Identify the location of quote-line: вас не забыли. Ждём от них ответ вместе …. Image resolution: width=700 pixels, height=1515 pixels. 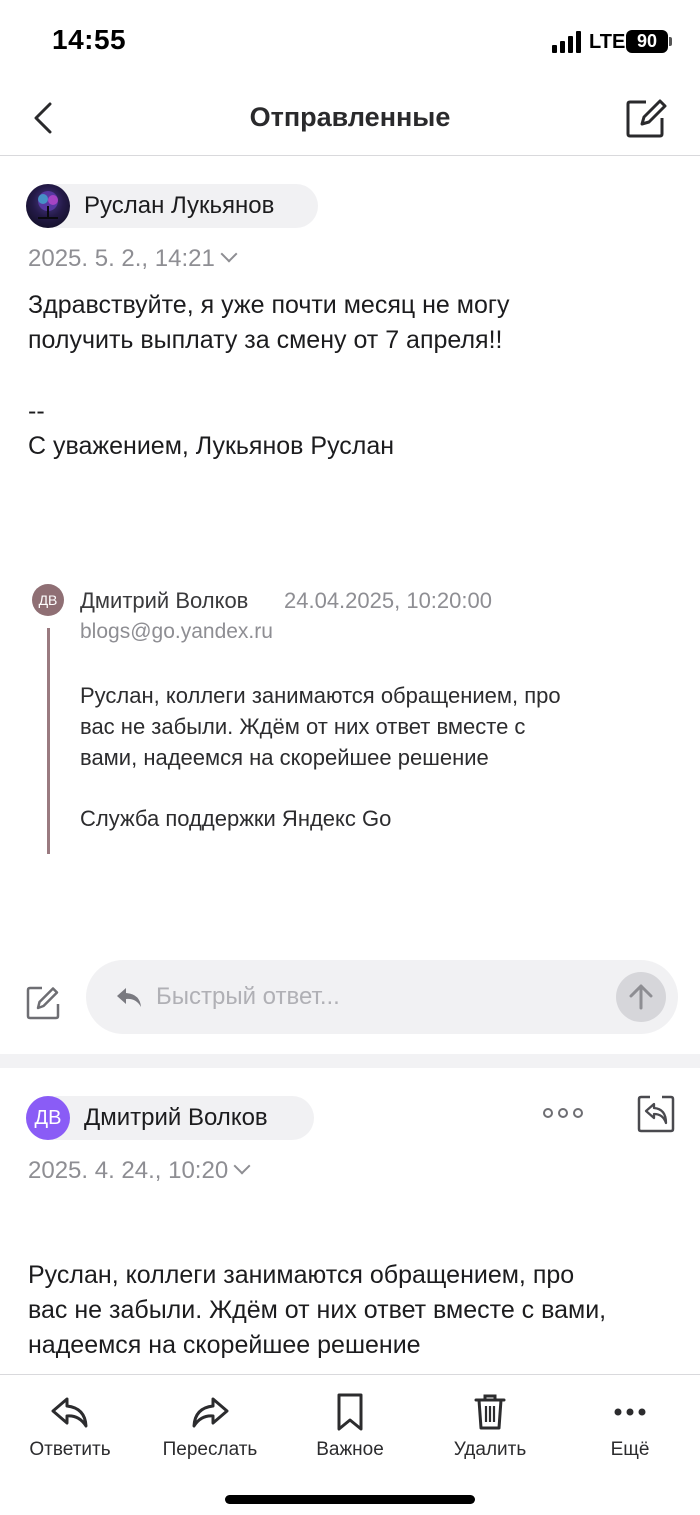
(303, 726).